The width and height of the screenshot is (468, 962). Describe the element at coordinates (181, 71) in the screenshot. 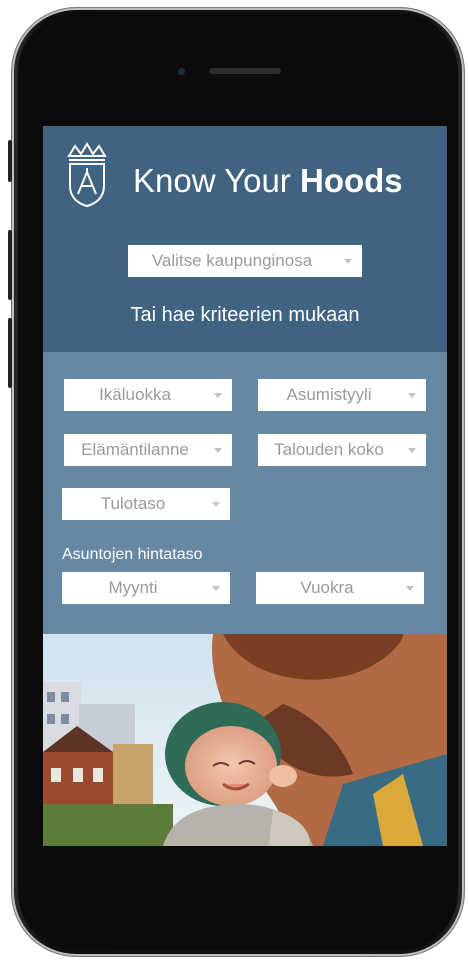

I see `front-camera` at that location.